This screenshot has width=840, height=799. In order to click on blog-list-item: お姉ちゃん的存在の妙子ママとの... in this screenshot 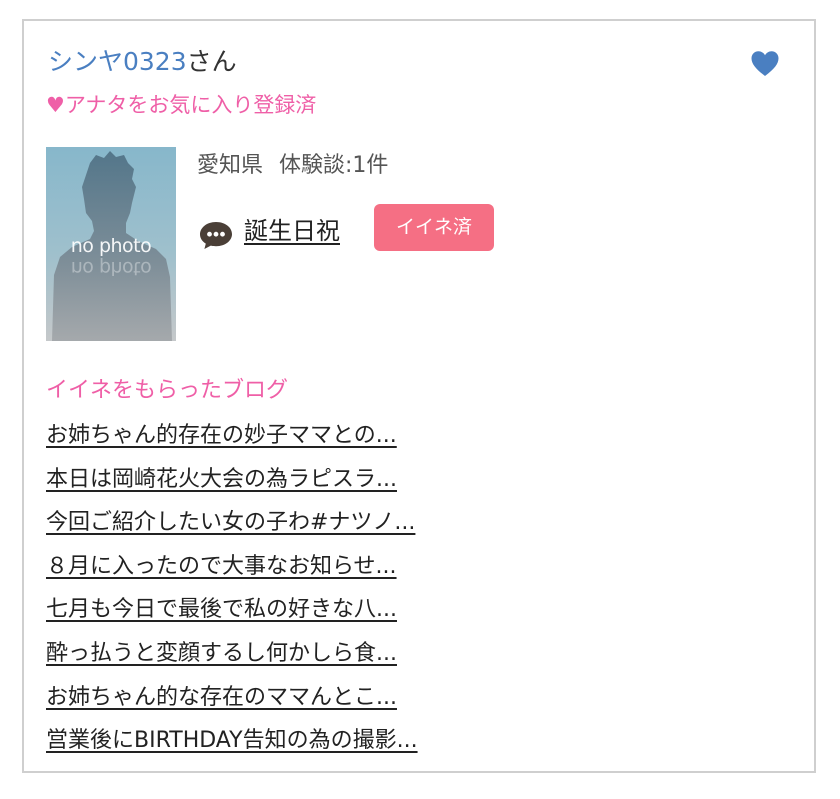, I will do `click(232, 441)`.